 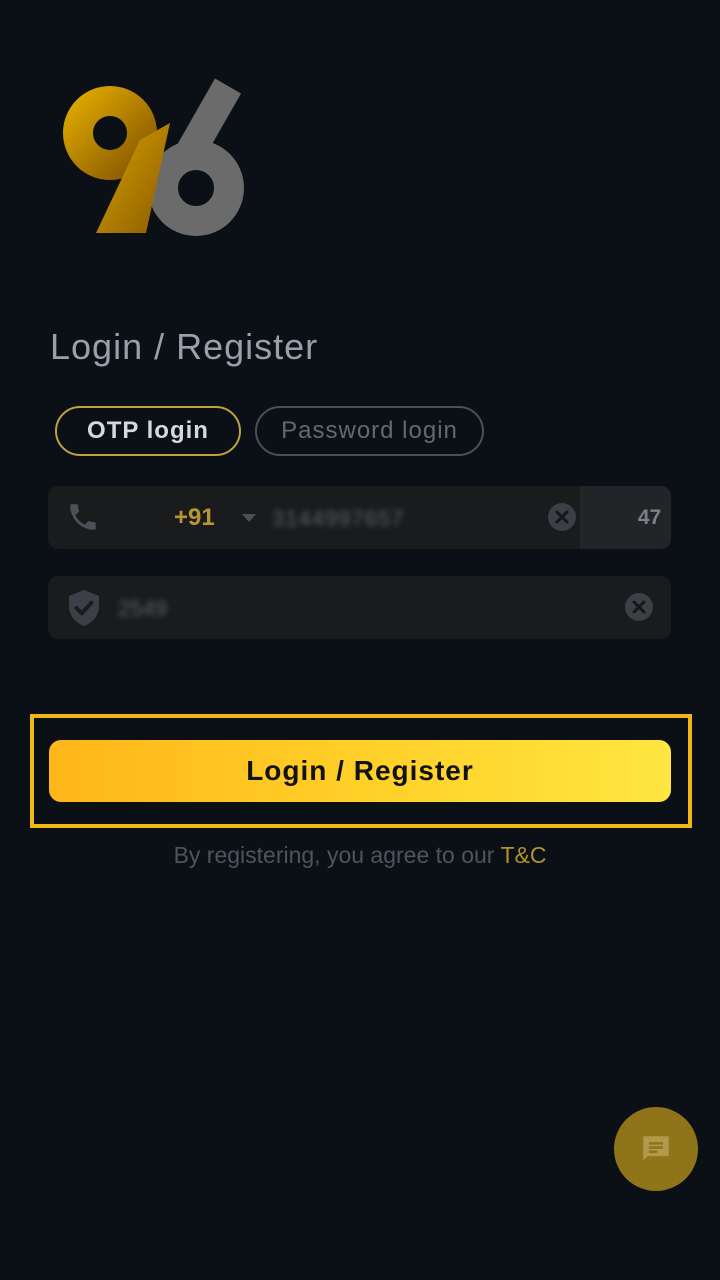 I want to click on chat-icon, so click(x=656, y=1148).